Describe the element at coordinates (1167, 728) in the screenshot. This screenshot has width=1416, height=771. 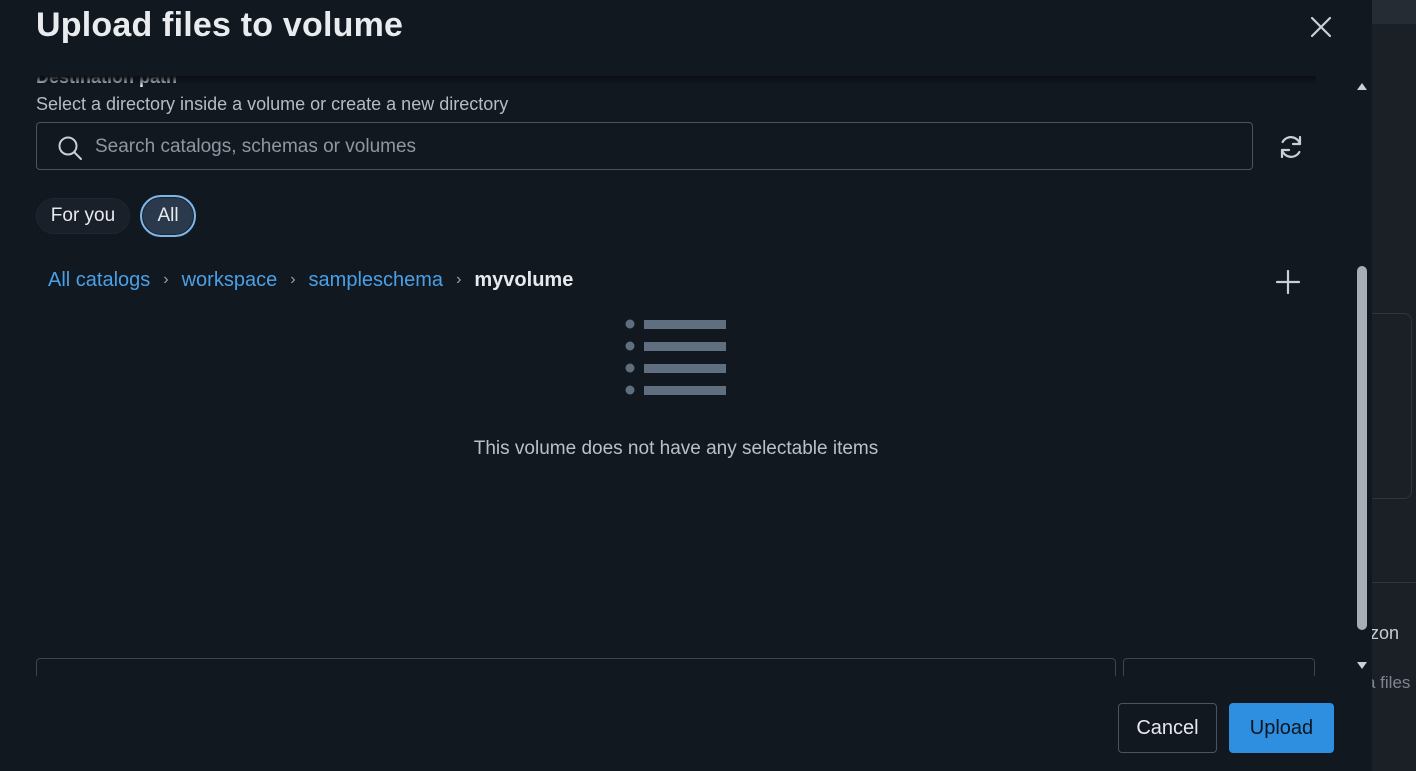
I see `cancel-button: Cancel` at that location.